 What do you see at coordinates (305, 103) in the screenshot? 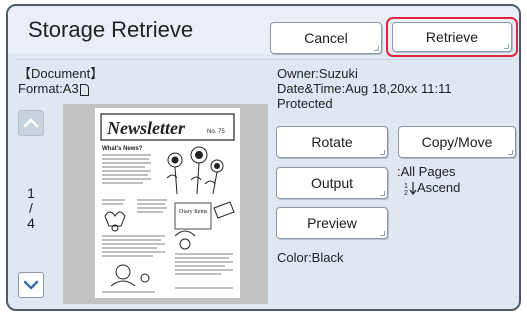
I see `protected-label: Protected` at bounding box center [305, 103].